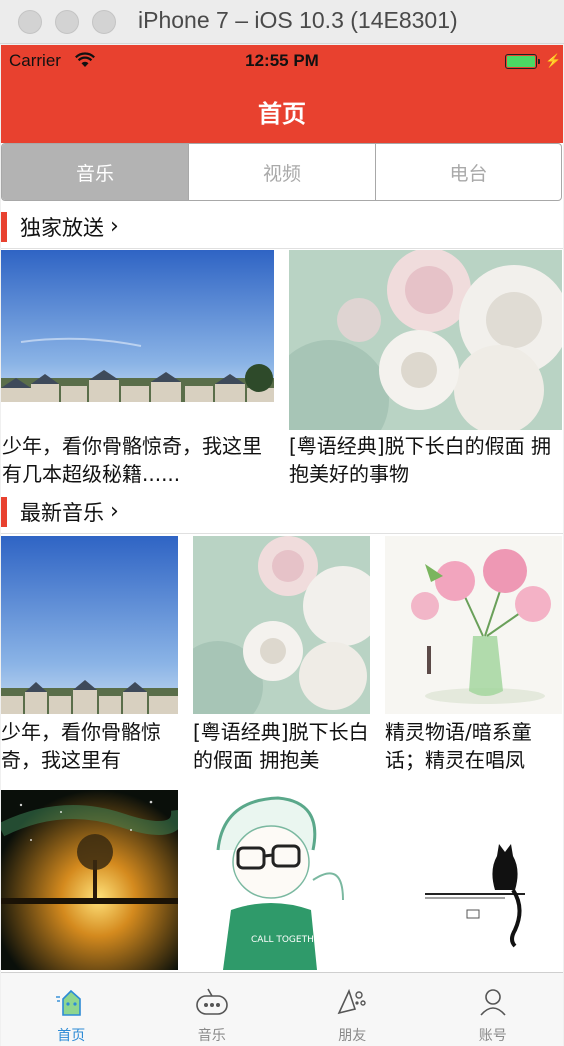  What do you see at coordinates (468, 172) in the screenshot?
I see `segment-radio: 电台` at bounding box center [468, 172].